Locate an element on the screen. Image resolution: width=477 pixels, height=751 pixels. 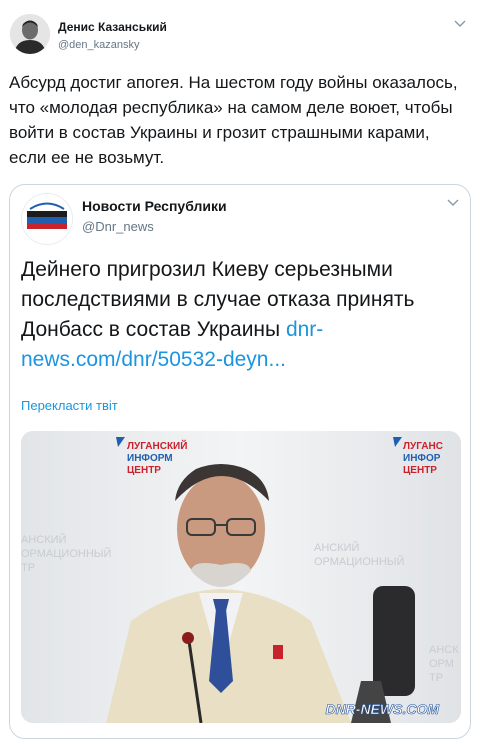
chevron-down-icon is located at coordinates (460, 23).